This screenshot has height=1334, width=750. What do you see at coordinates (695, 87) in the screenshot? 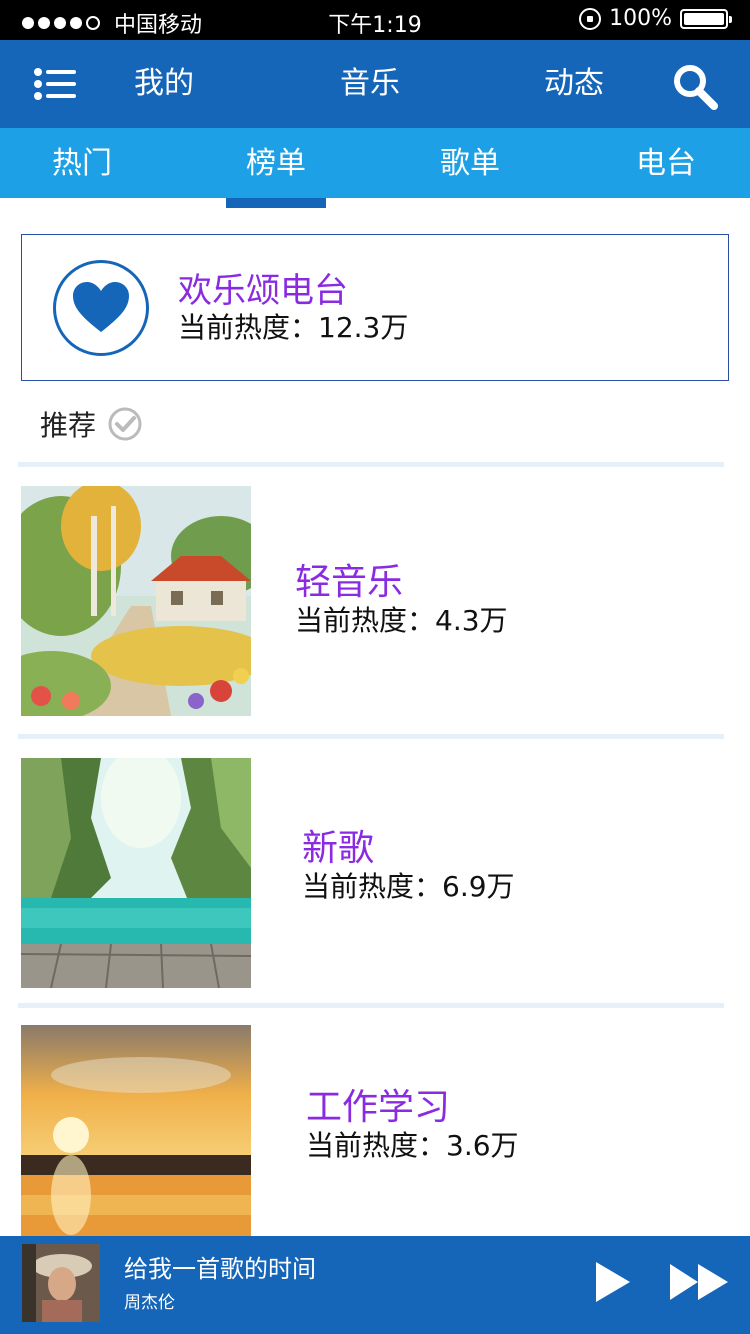
I see `search-icon` at bounding box center [695, 87].